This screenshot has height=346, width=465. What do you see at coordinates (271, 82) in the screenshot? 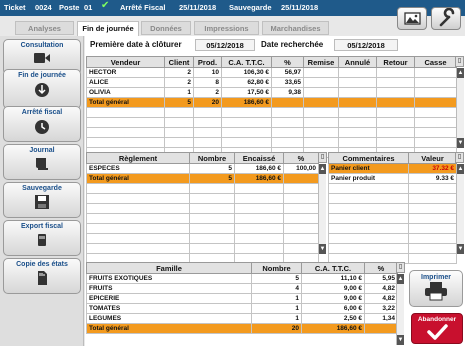
I see `table-row: ALICE 2 8 62,80 € 33,65` at bounding box center [271, 82].